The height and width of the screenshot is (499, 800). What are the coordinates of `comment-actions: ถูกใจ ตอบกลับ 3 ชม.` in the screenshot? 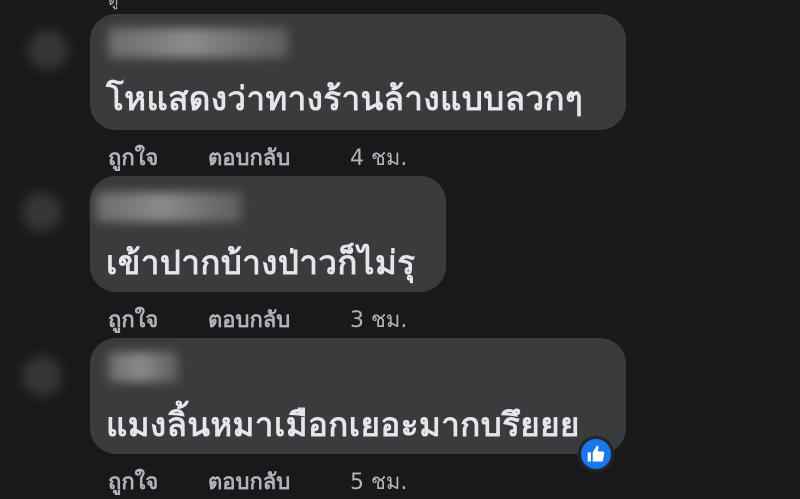 It's located at (257, 319).